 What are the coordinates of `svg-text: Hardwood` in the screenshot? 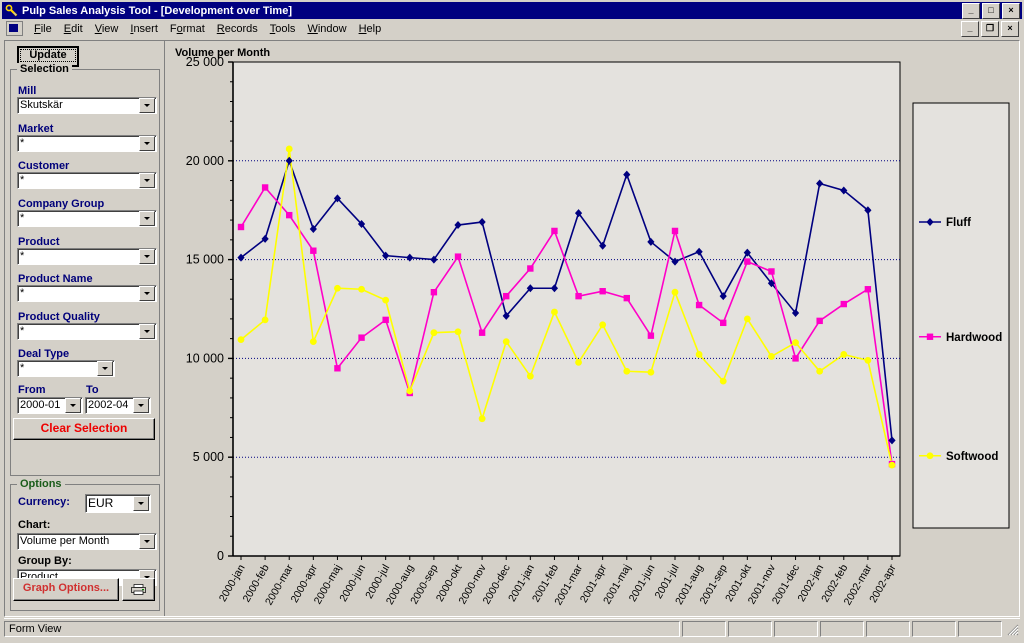 It's located at (974, 338).